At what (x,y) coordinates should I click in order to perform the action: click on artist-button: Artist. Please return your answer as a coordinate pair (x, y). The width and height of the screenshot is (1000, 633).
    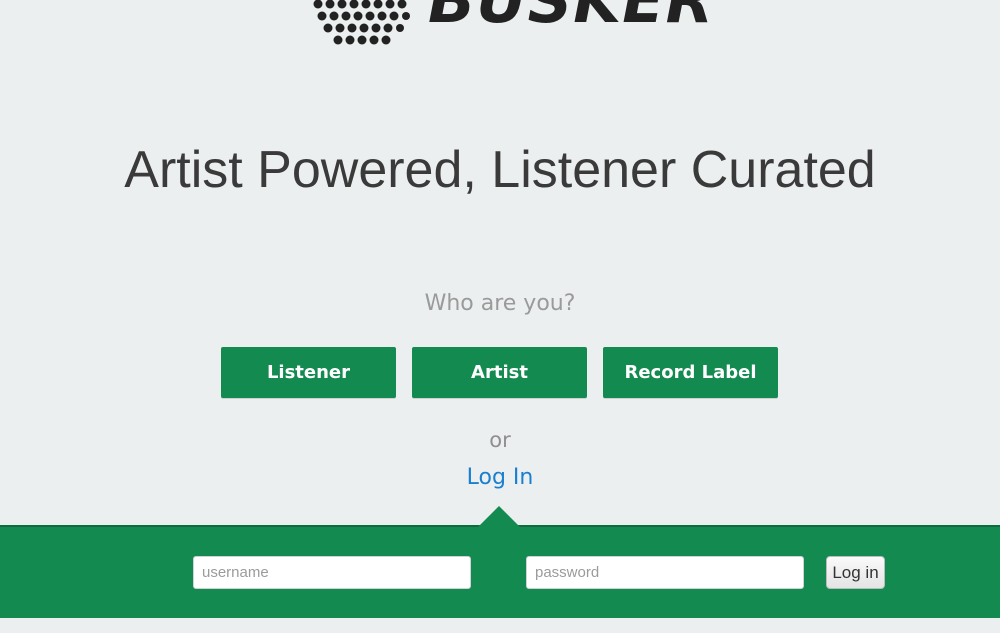
    Looking at the image, I should click on (499, 372).